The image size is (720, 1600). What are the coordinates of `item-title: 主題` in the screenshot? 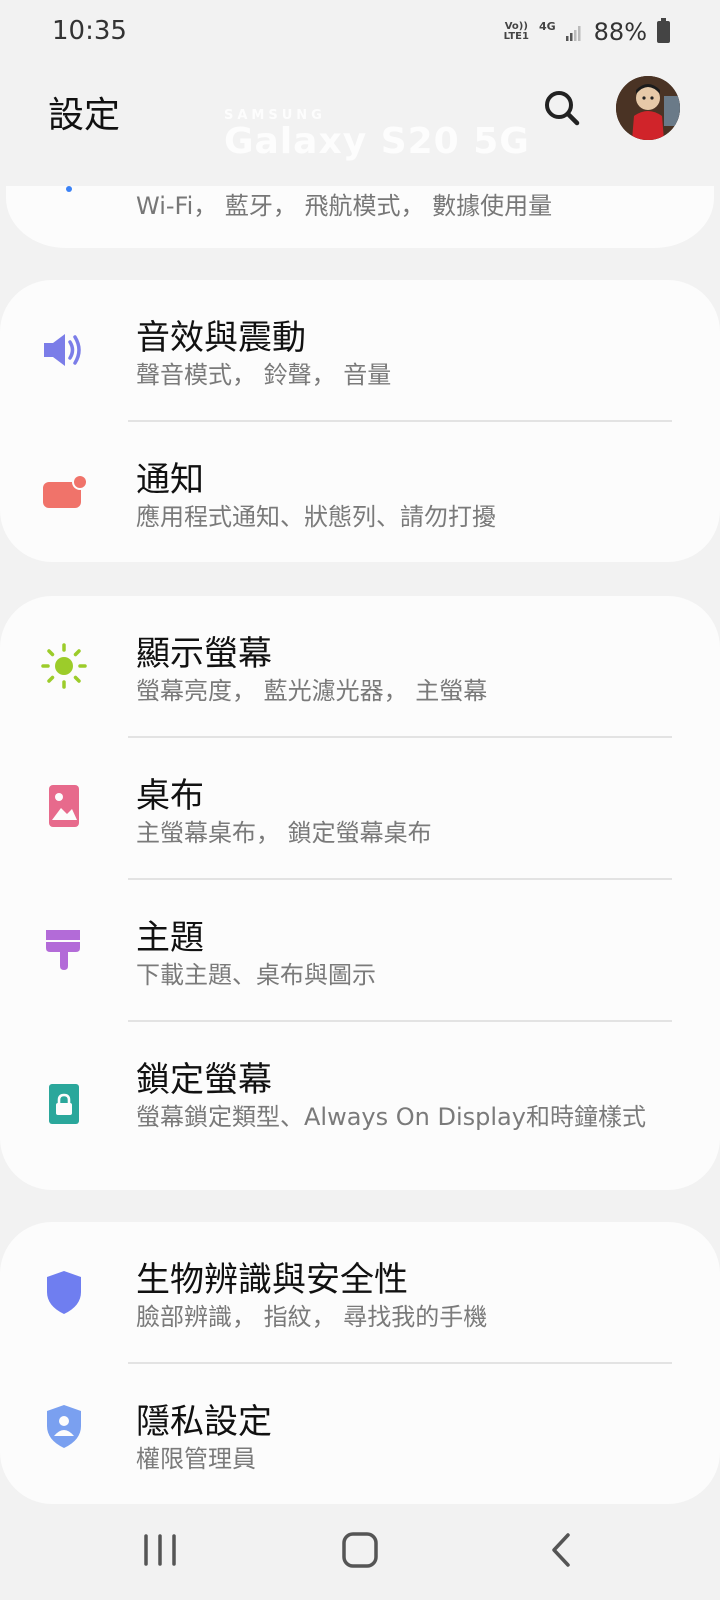 It's located at (170, 938).